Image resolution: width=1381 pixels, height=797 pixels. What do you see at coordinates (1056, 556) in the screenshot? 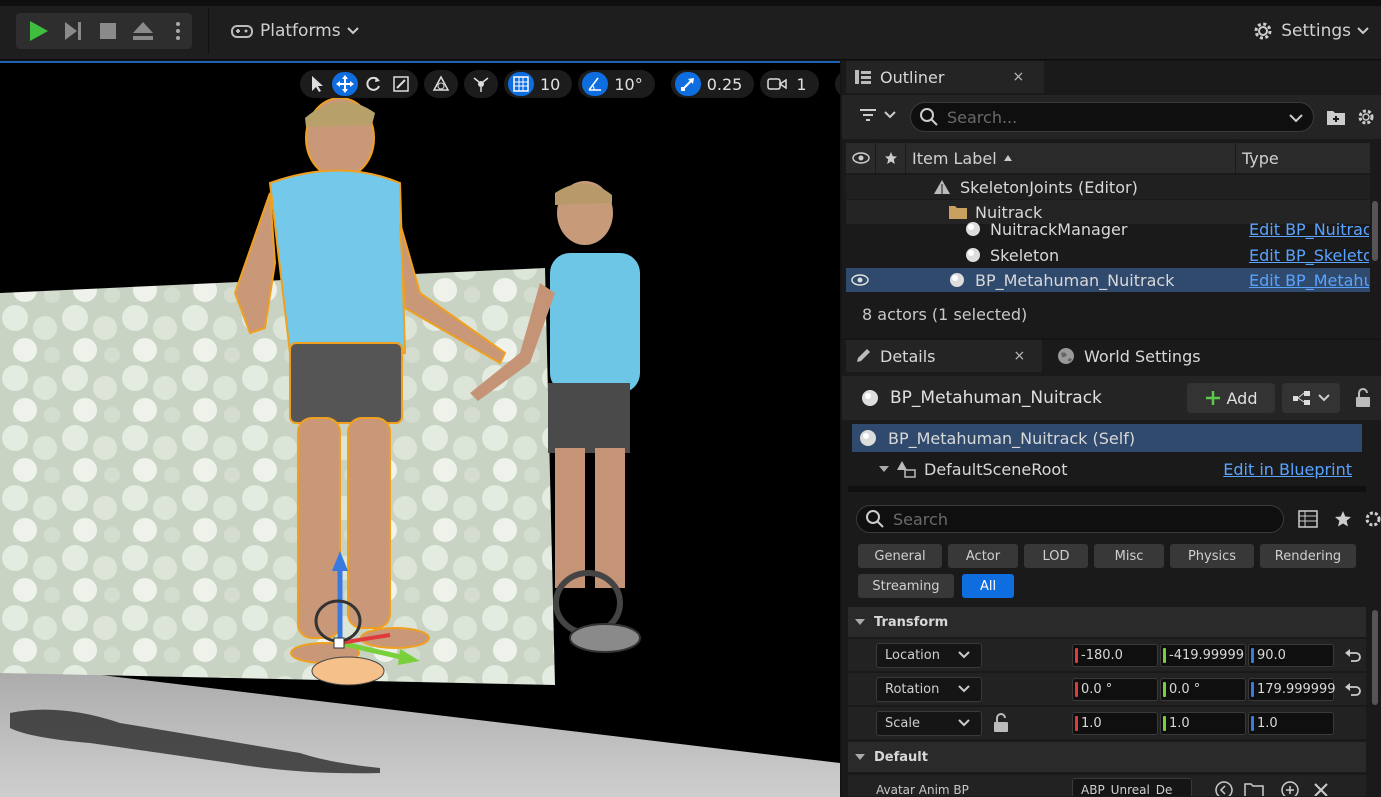
I see `filter-lod-button: LOD` at bounding box center [1056, 556].